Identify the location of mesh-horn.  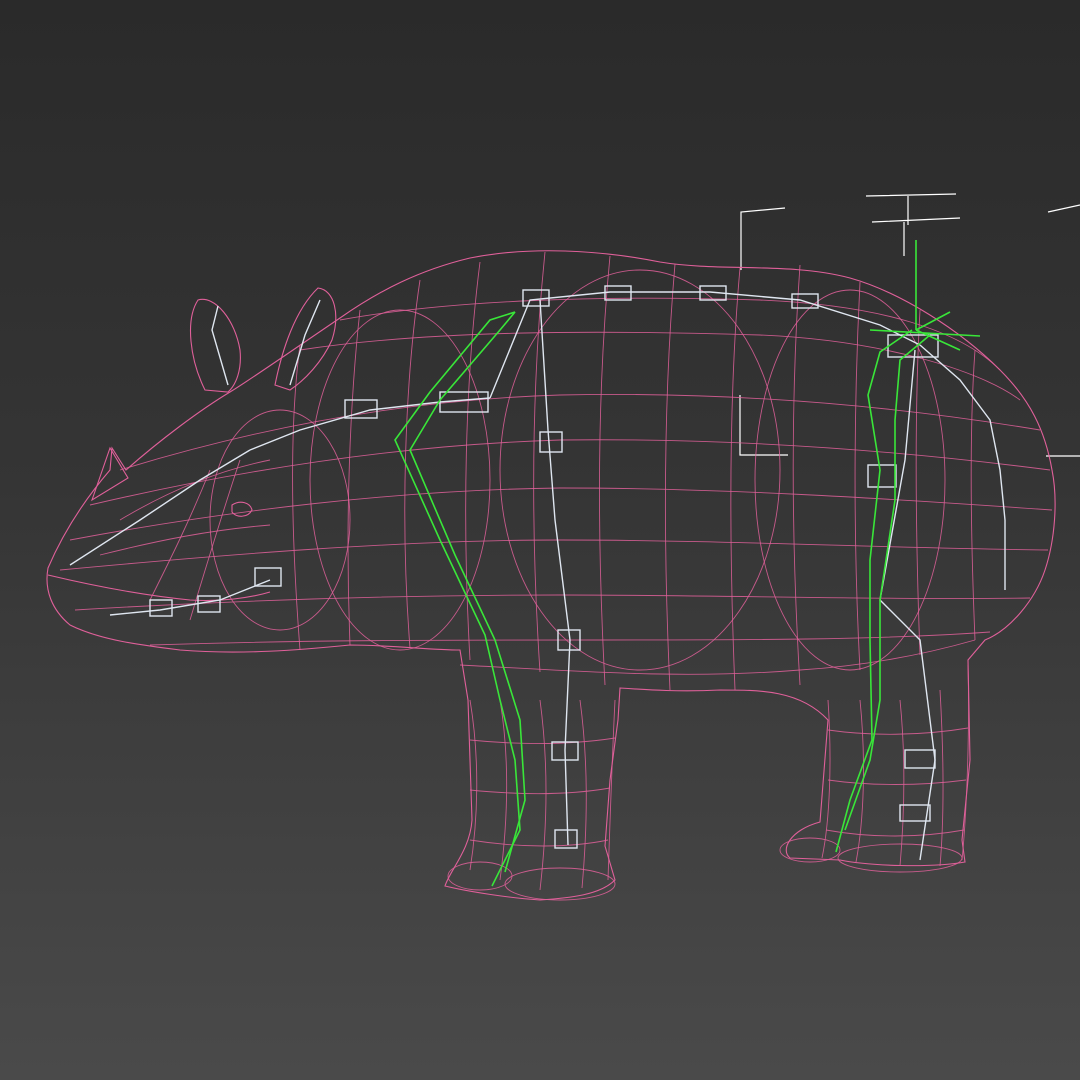
(109, 474).